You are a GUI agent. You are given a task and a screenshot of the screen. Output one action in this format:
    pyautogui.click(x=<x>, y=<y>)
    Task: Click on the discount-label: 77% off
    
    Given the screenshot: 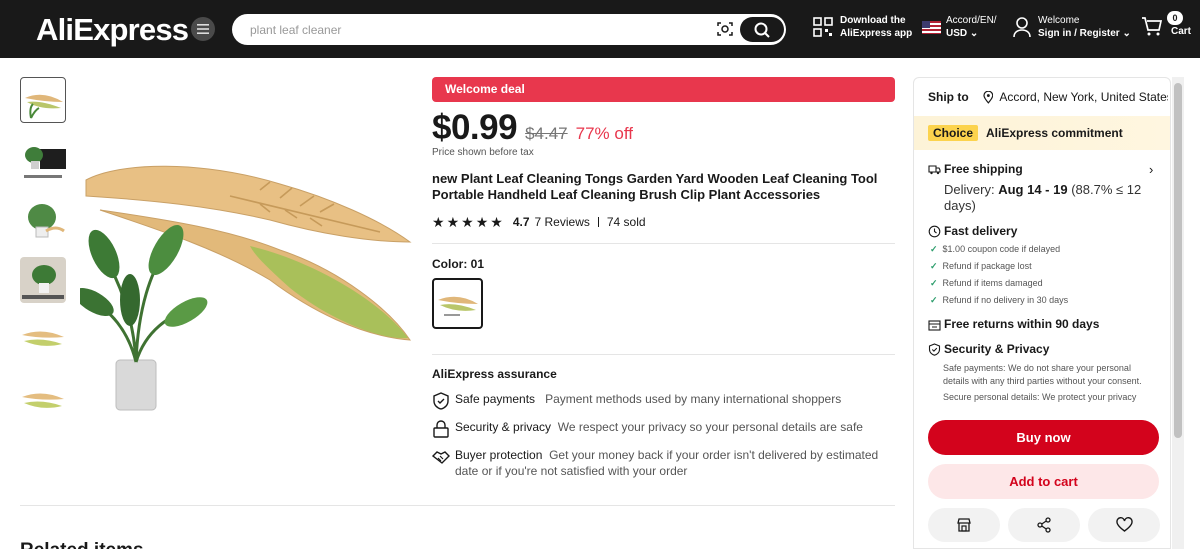 What is the action you would take?
    pyautogui.click(x=604, y=133)
    